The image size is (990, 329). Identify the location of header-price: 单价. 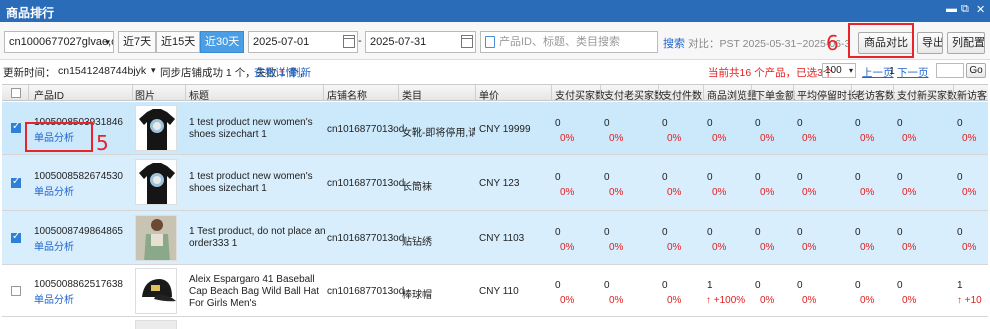
(489, 94).